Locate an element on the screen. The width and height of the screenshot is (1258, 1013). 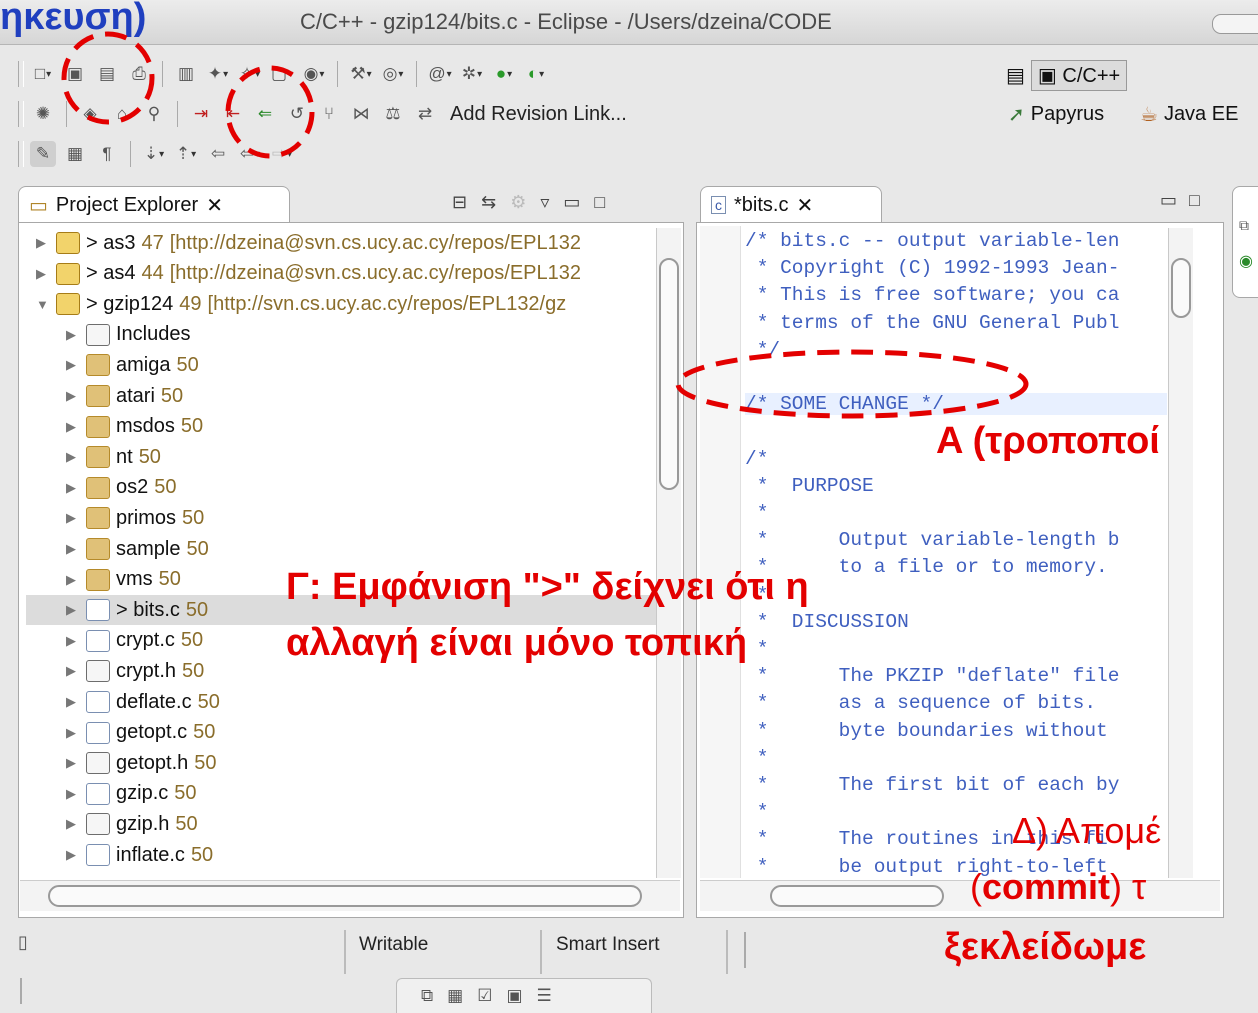
annotation-d-rest: ) τ is located at coordinates (1128, 886).